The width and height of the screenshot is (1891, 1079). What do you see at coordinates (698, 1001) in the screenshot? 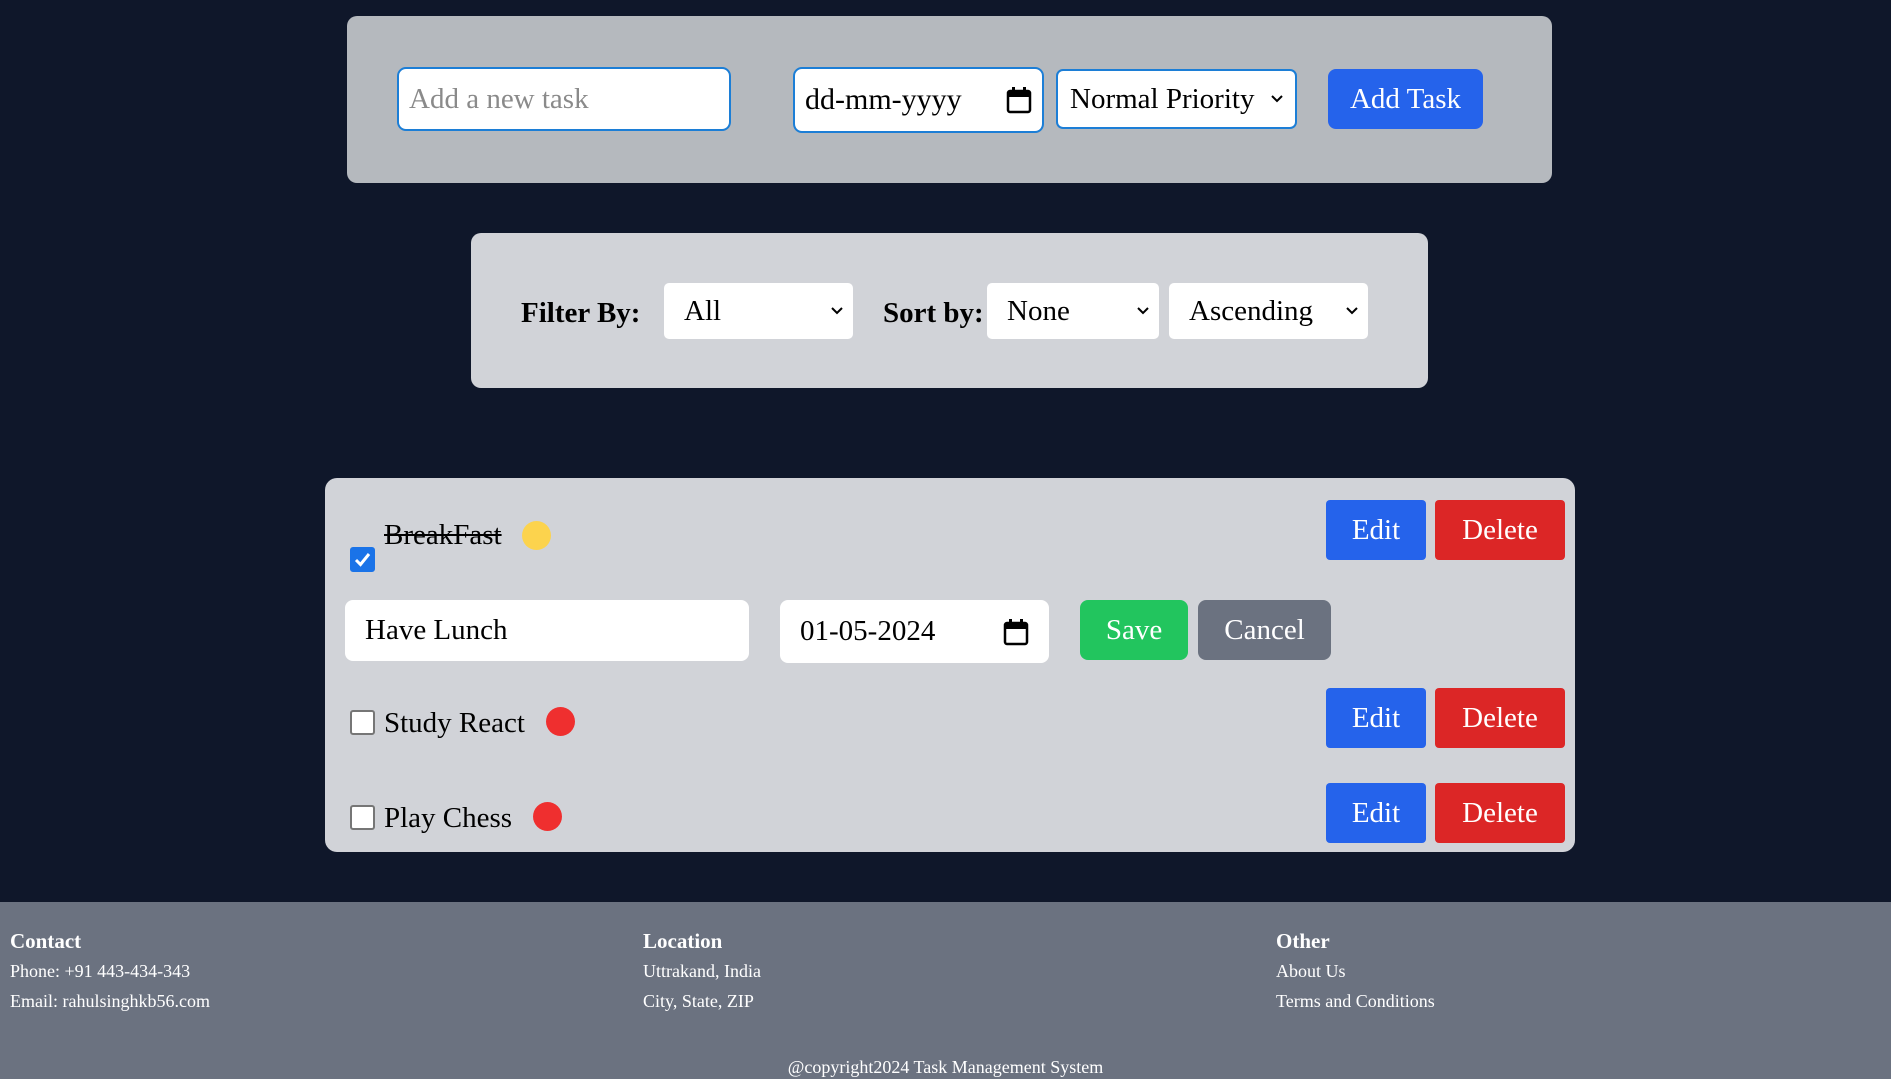
I see `footer-location-line2: City, State, ZIP` at bounding box center [698, 1001].